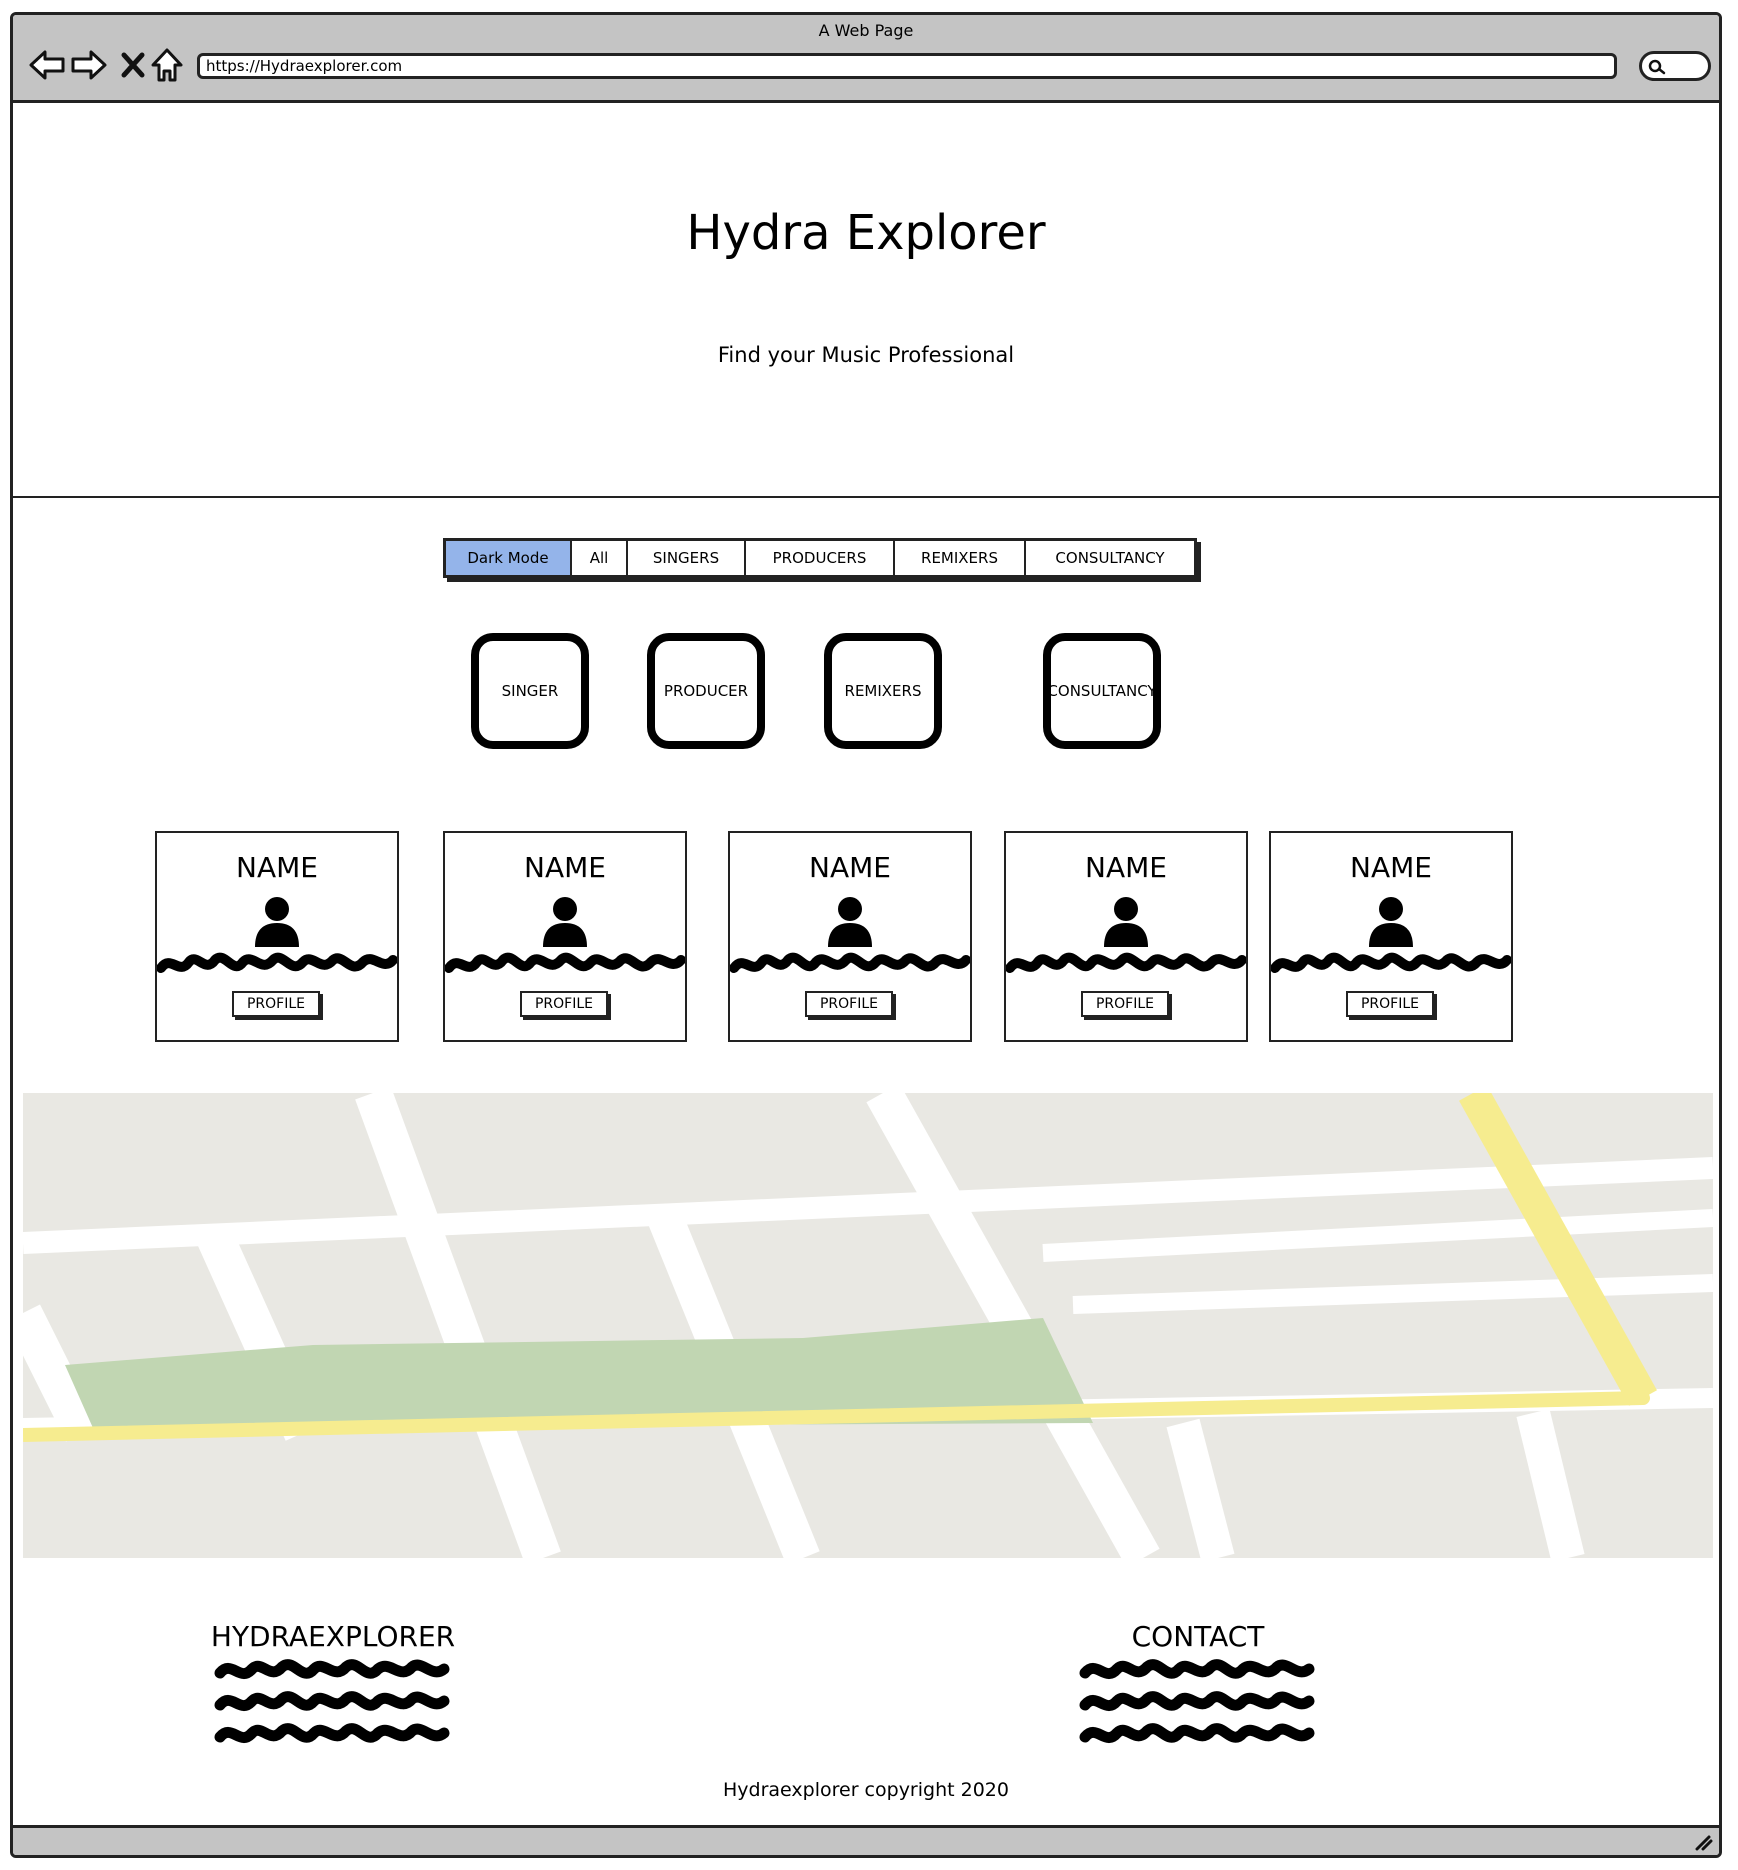  Describe the element at coordinates (1703, 1842) in the screenshot. I see `resize-grip-icon` at that location.